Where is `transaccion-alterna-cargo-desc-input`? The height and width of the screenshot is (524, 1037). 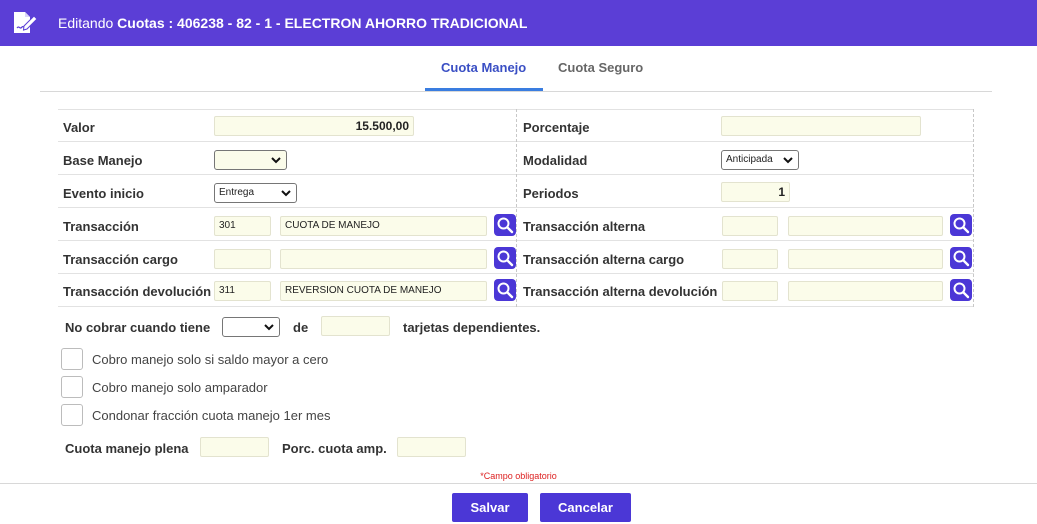 transaccion-alterna-cargo-desc-input is located at coordinates (865, 259).